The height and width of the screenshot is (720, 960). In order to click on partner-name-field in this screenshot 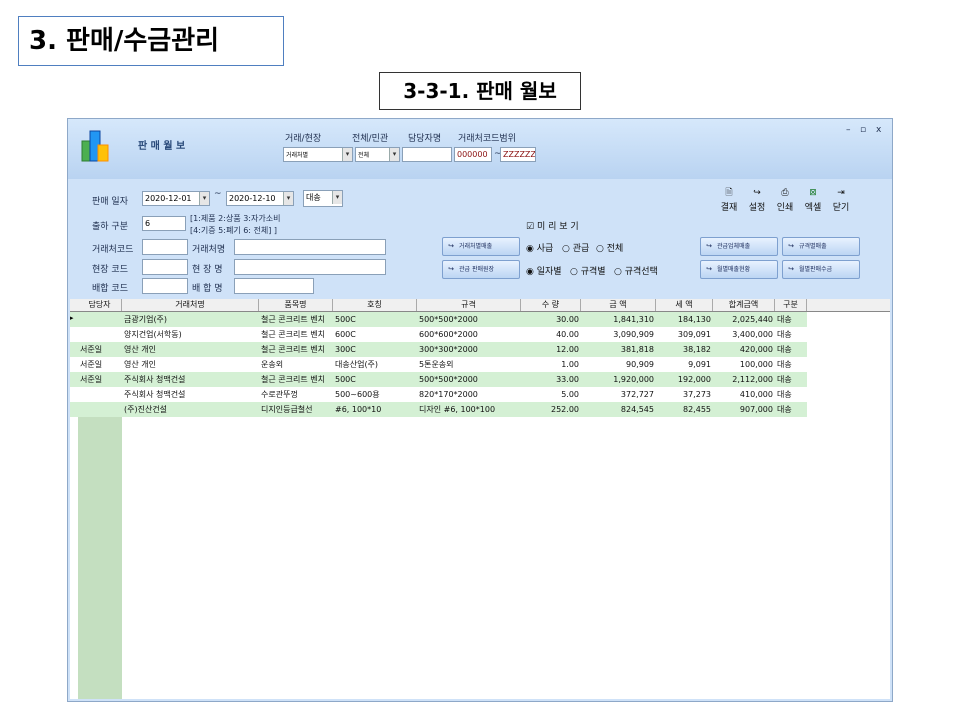, I will do `click(310, 247)`.